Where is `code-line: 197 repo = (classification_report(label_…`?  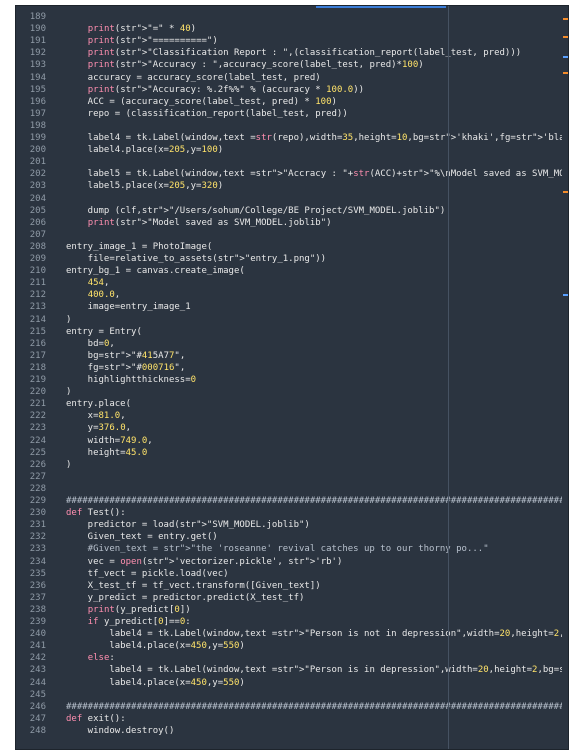
code-line: 197 repo = (classification_report(label_… is located at coordinates (292, 114).